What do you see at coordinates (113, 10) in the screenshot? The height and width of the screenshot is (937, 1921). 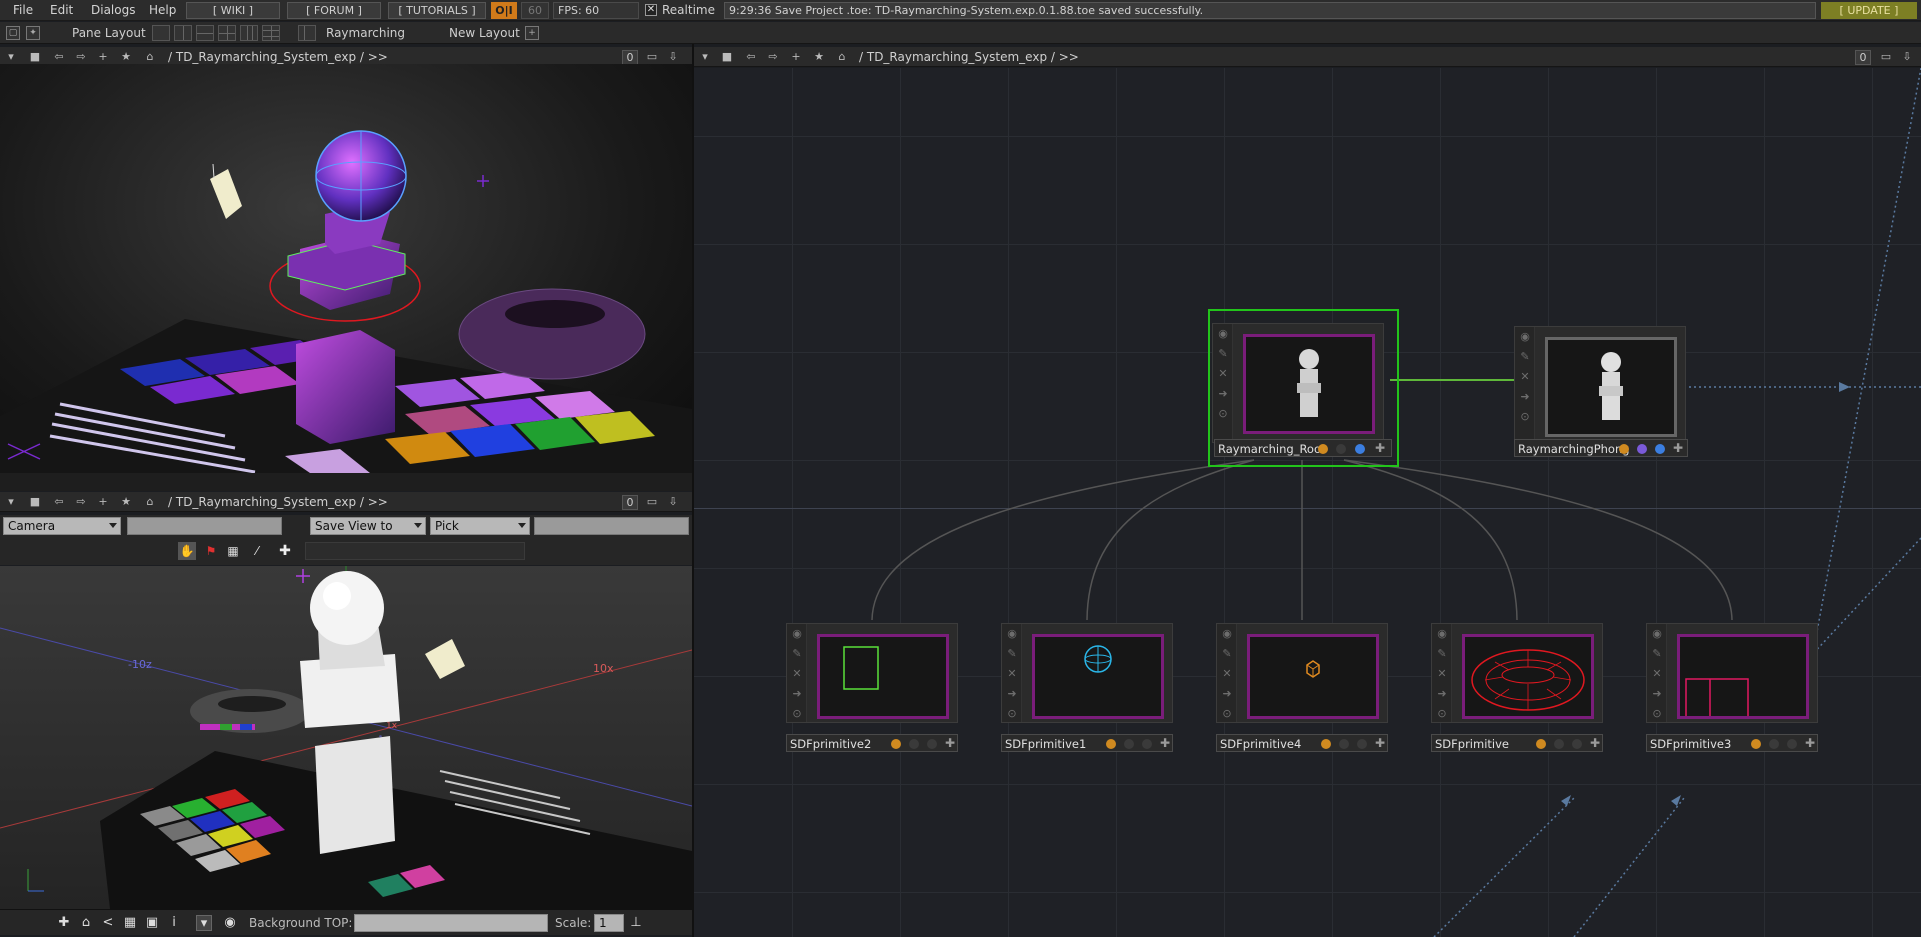 I see `menu-dialogs: Dialogs` at bounding box center [113, 10].